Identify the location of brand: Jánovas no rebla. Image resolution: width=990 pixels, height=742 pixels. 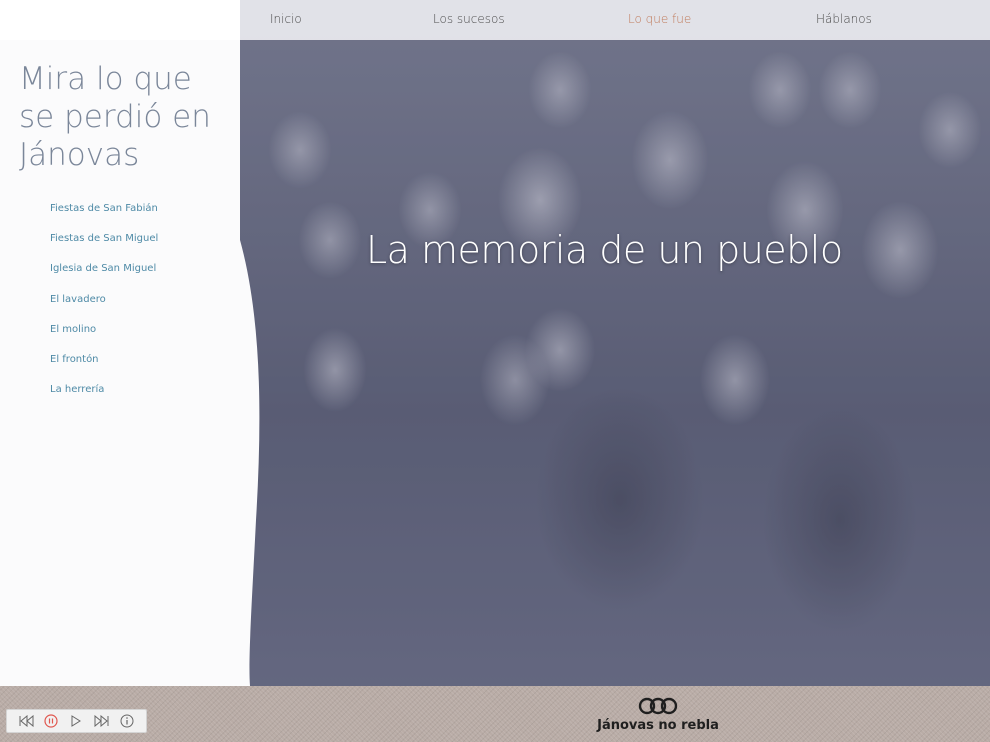
(658, 714).